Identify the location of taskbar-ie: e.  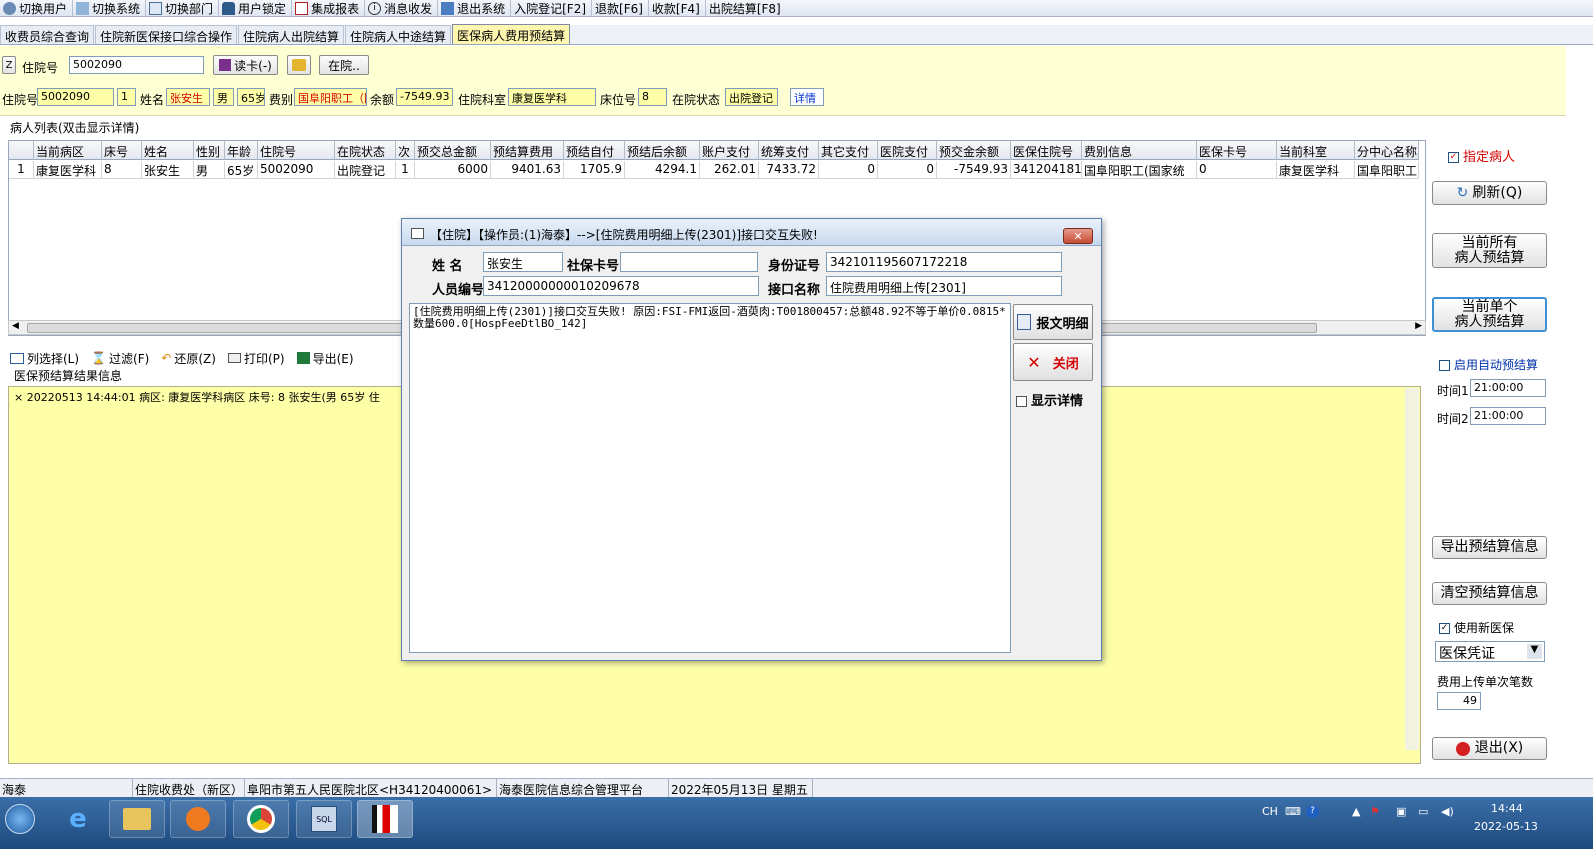
(78, 819).